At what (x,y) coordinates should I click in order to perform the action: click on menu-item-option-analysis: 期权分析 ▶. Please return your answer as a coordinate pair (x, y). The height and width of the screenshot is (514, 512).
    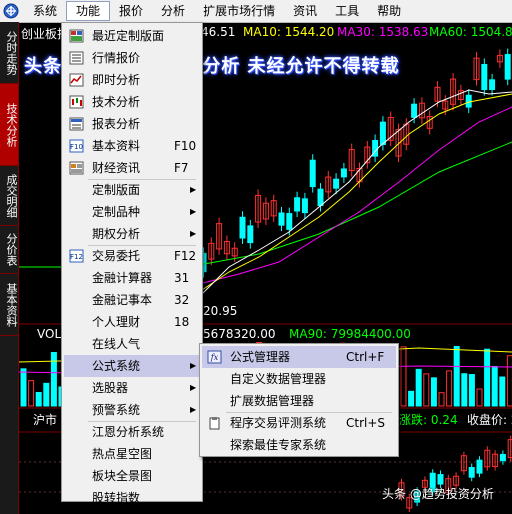
    Looking at the image, I should click on (132, 234).